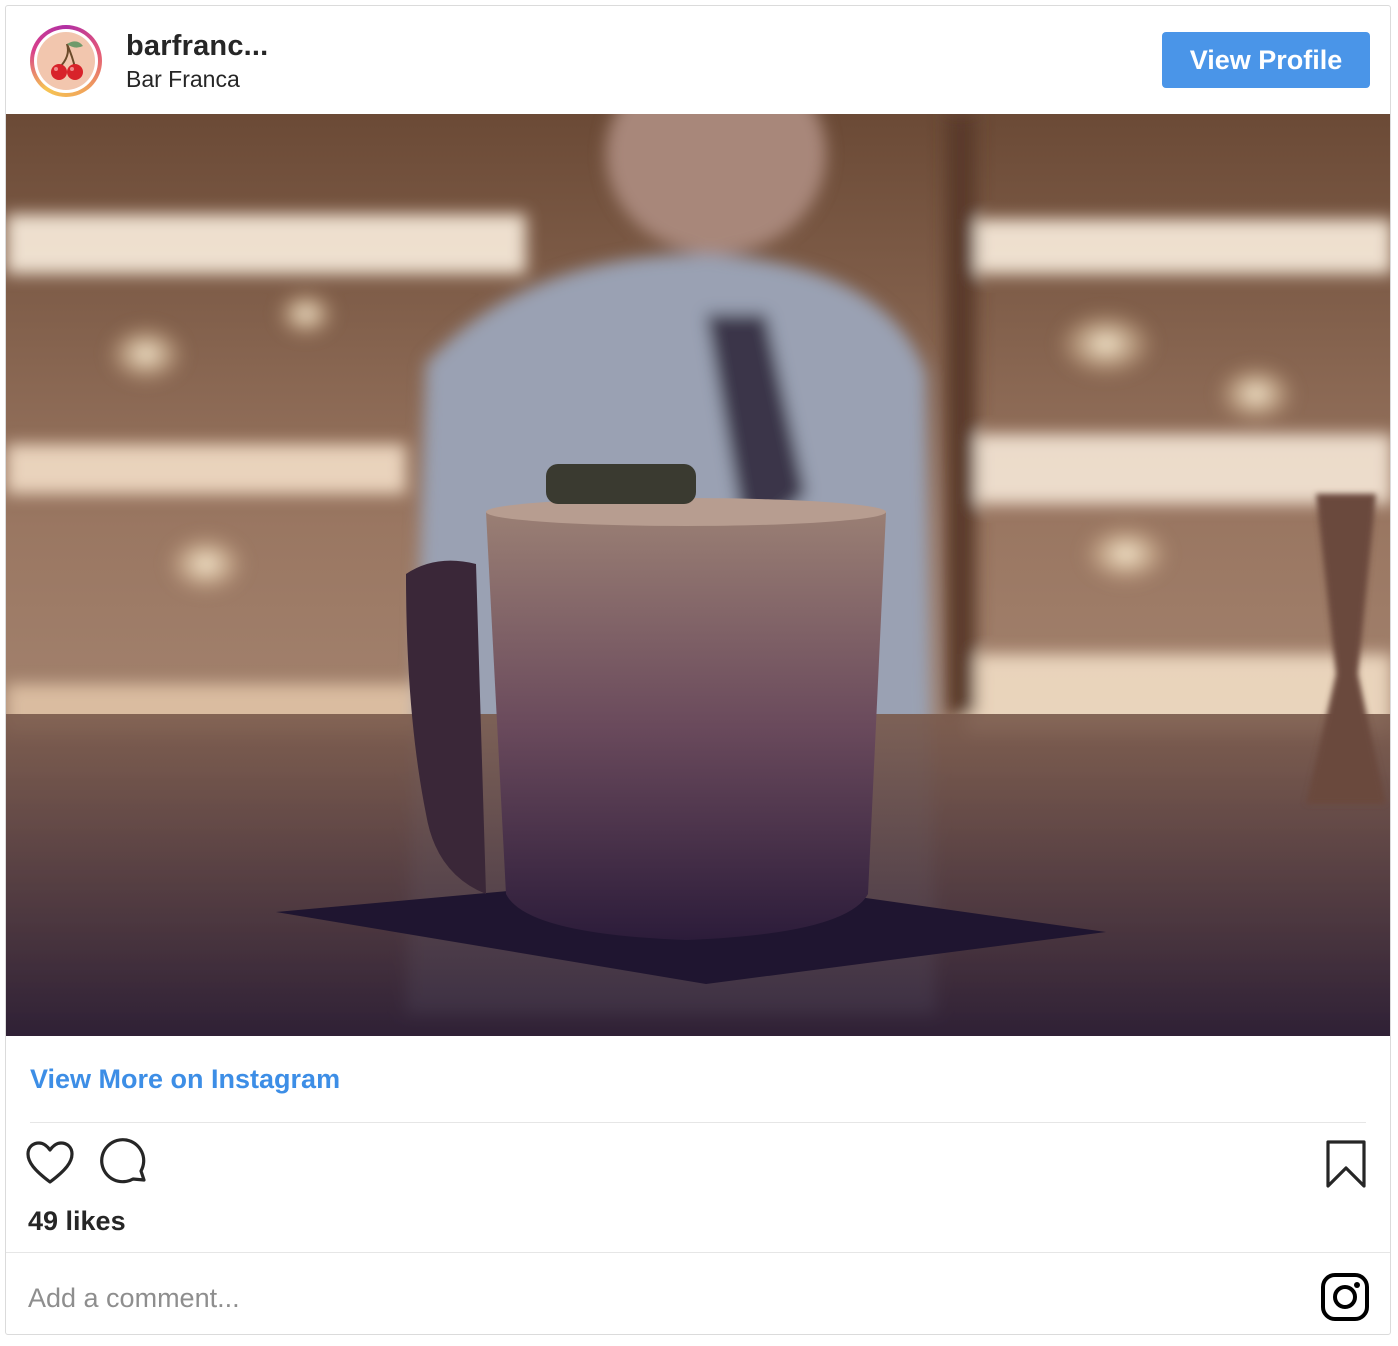 The height and width of the screenshot is (1346, 1398). I want to click on bookmark-icon, so click(1346, 1164).